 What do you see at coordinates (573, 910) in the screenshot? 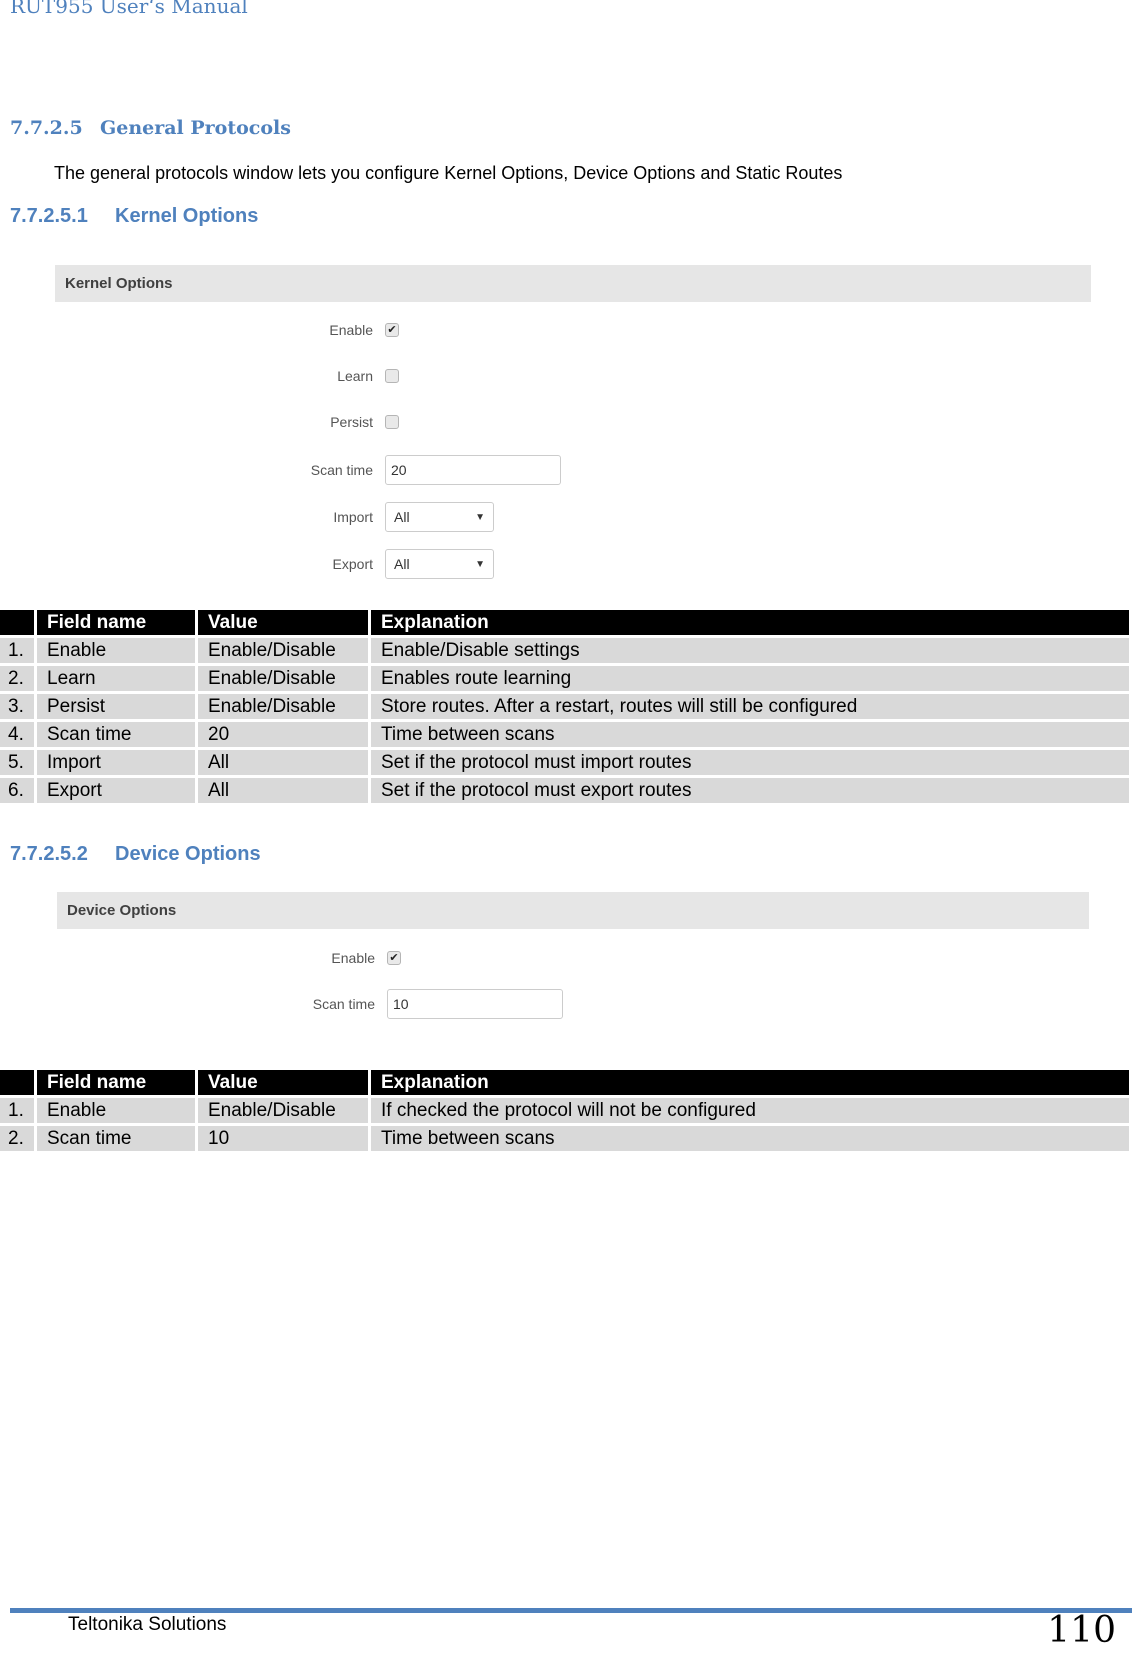
I see `device-options-panel-header: Device Options` at bounding box center [573, 910].